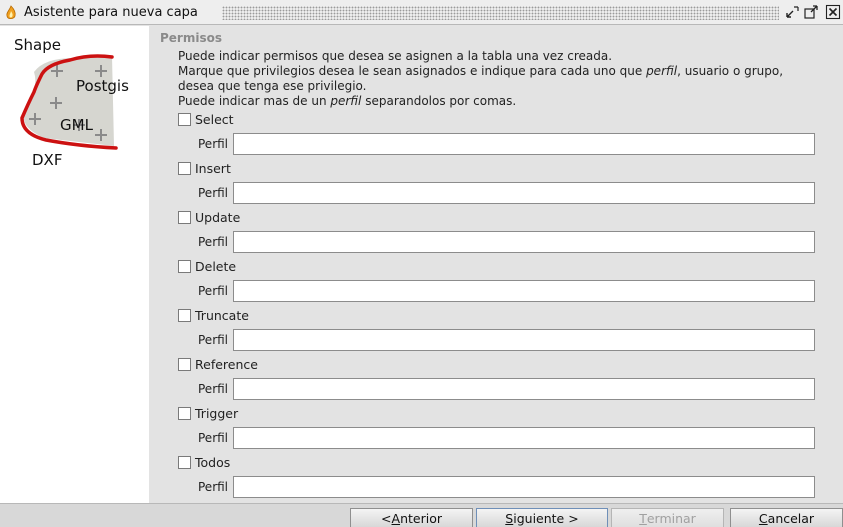 The width and height of the screenshot is (843, 527). What do you see at coordinates (213, 193) in the screenshot?
I see `perfil-label-insert: Perfil` at bounding box center [213, 193].